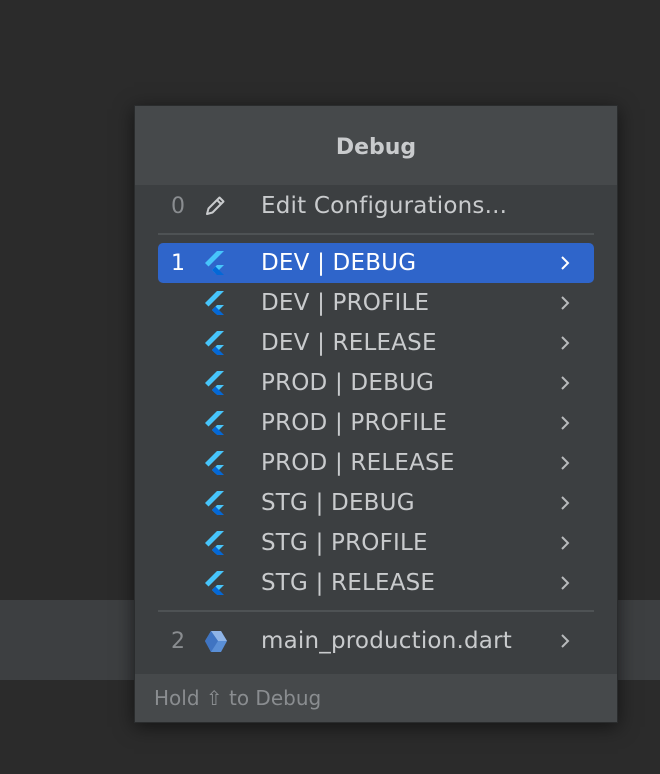 This screenshot has width=660, height=774. What do you see at coordinates (339, 263) in the screenshot?
I see `config-label: DEV | DEBUG` at bounding box center [339, 263].